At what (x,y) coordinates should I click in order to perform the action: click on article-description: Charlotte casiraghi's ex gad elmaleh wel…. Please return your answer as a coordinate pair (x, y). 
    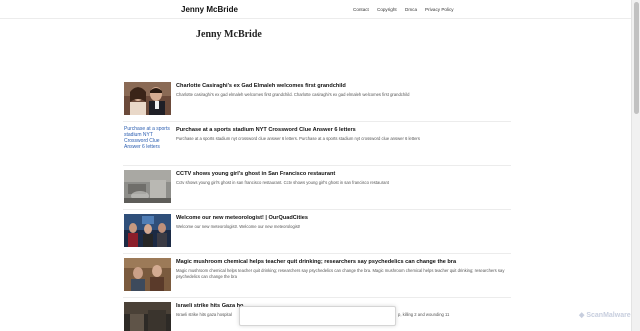
    Looking at the image, I should click on (293, 94).